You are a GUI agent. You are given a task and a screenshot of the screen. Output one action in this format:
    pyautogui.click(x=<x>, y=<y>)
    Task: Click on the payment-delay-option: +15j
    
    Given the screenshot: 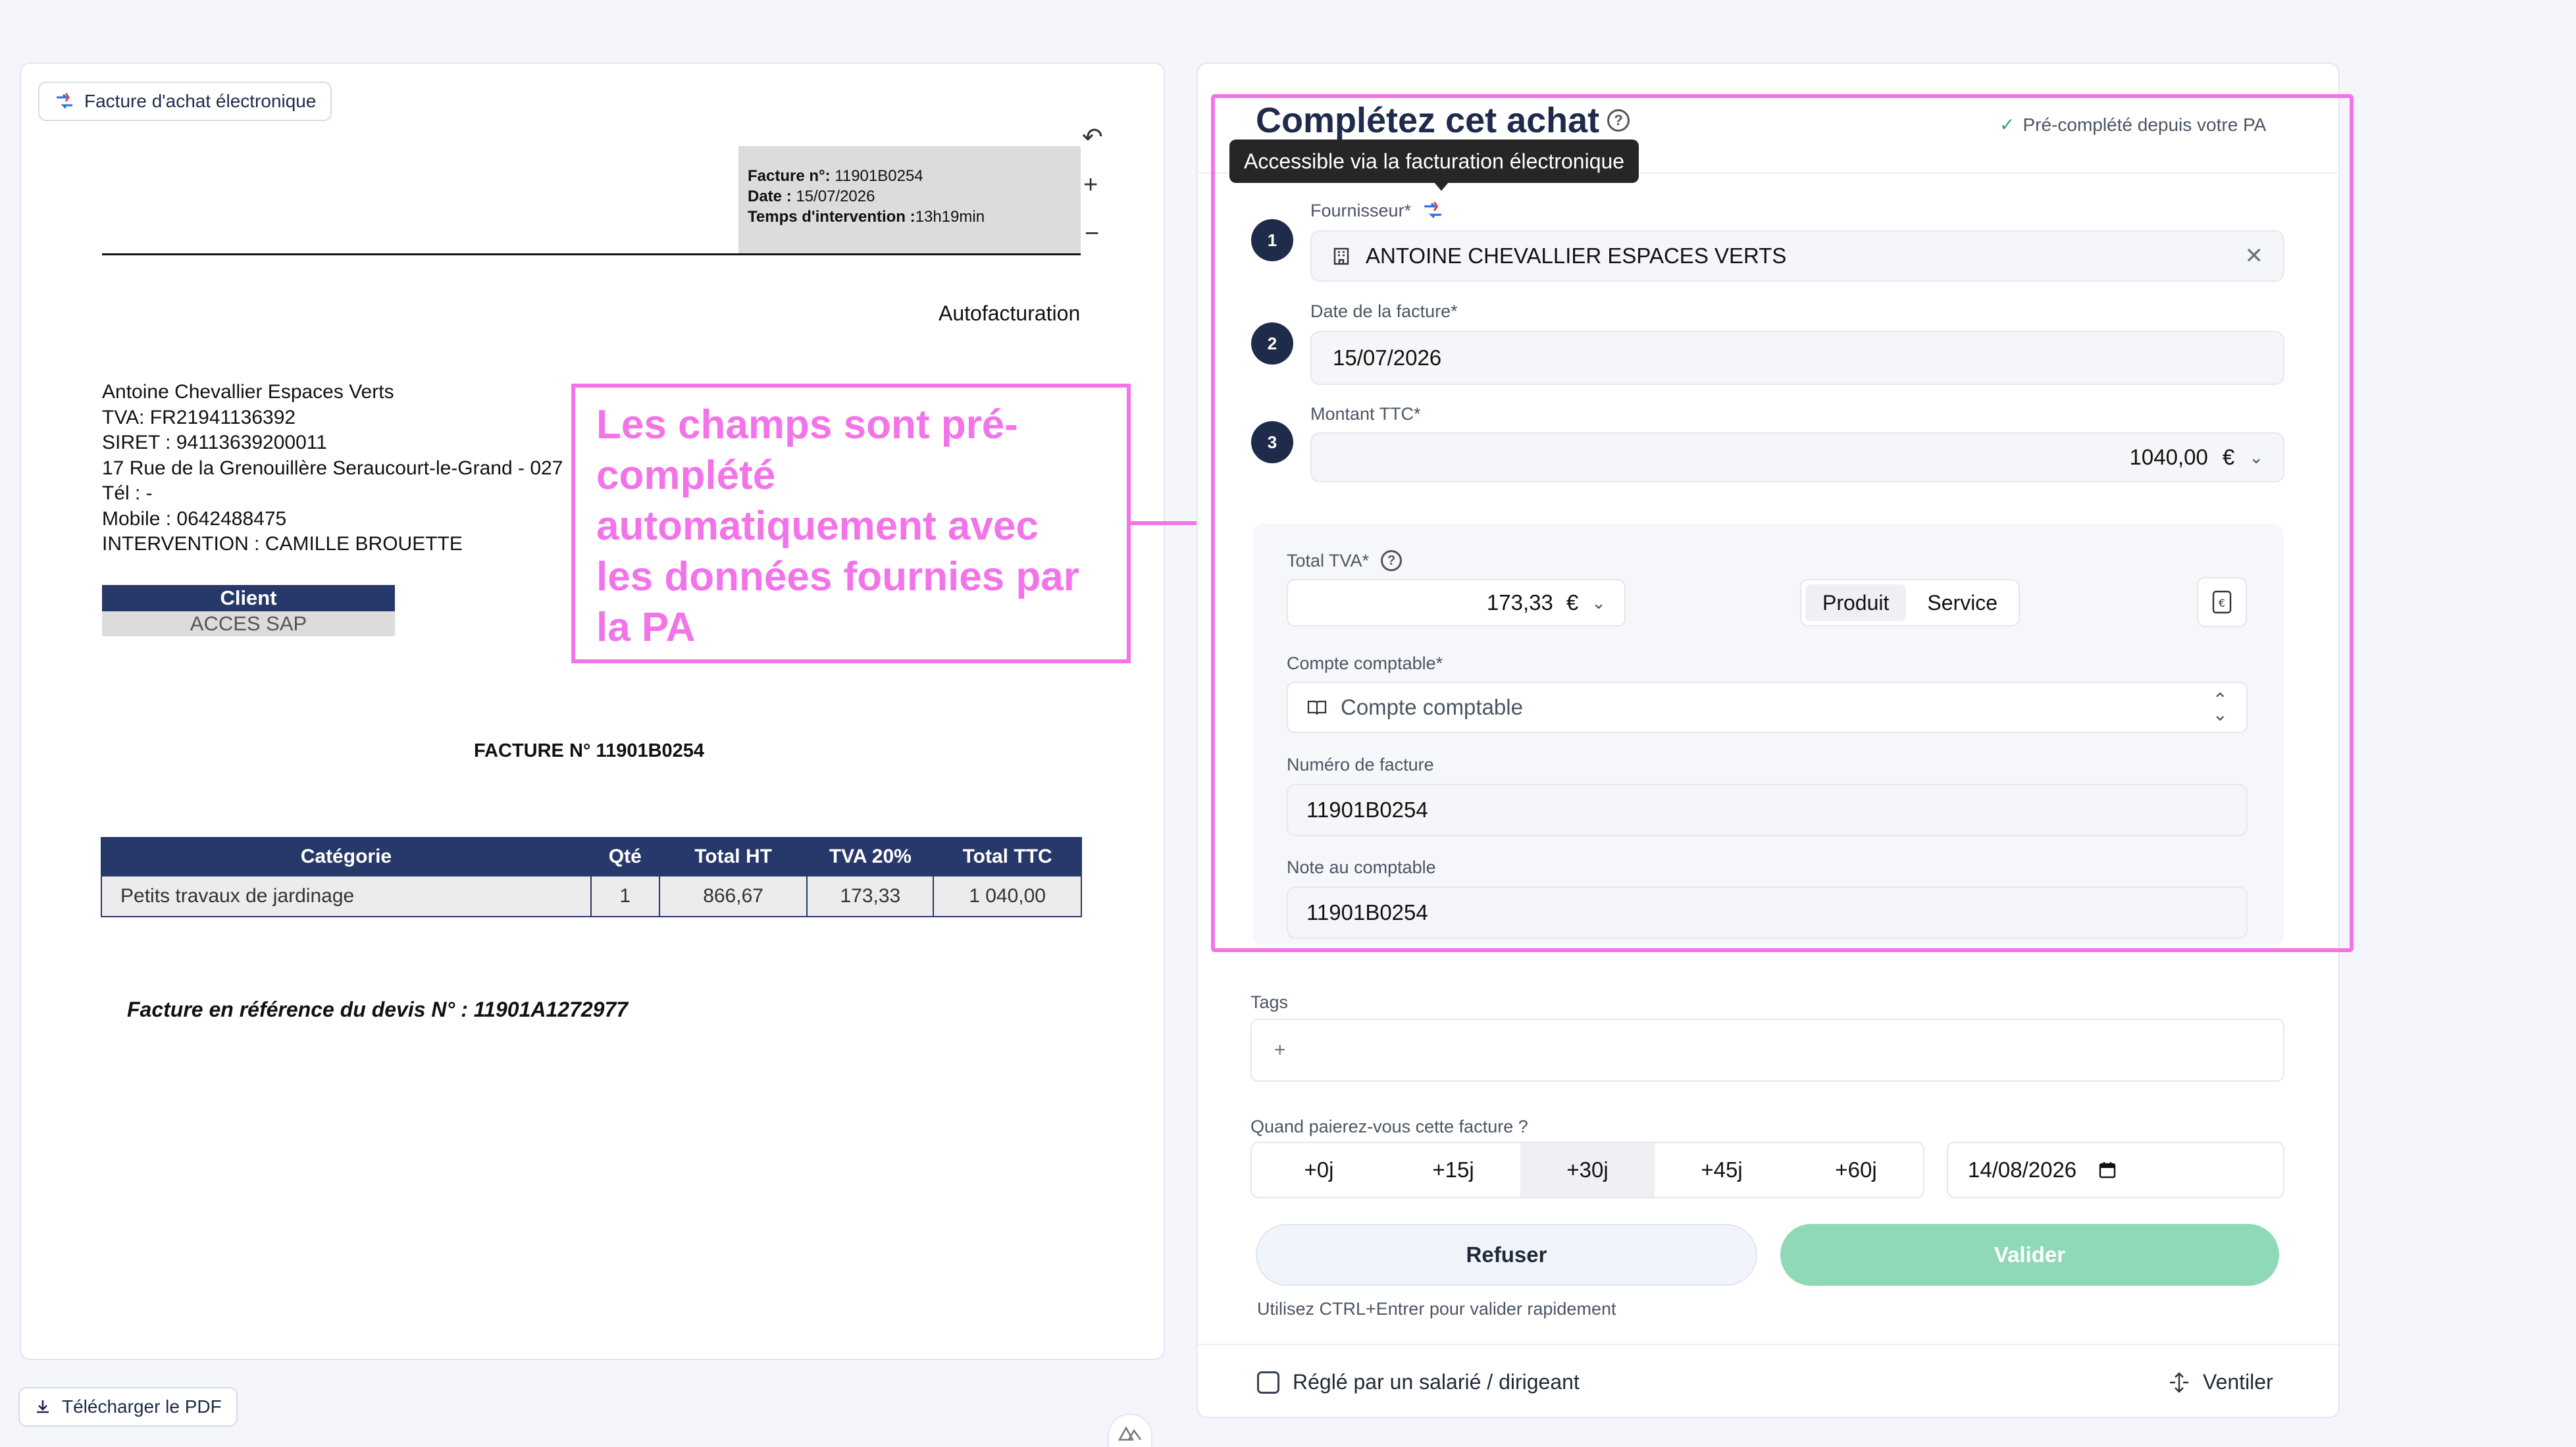 What is the action you would take?
    pyautogui.click(x=1453, y=1170)
    